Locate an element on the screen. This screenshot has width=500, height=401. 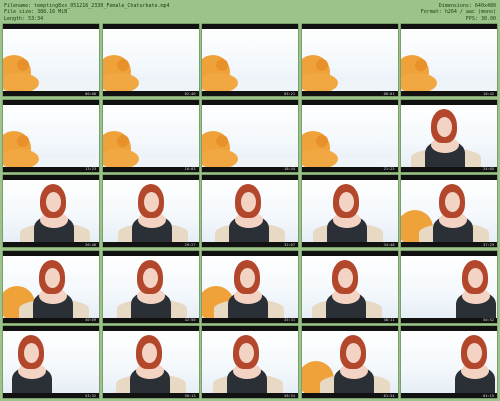
video-thumbnail: 32:07 is located at coordinates (250, 211).